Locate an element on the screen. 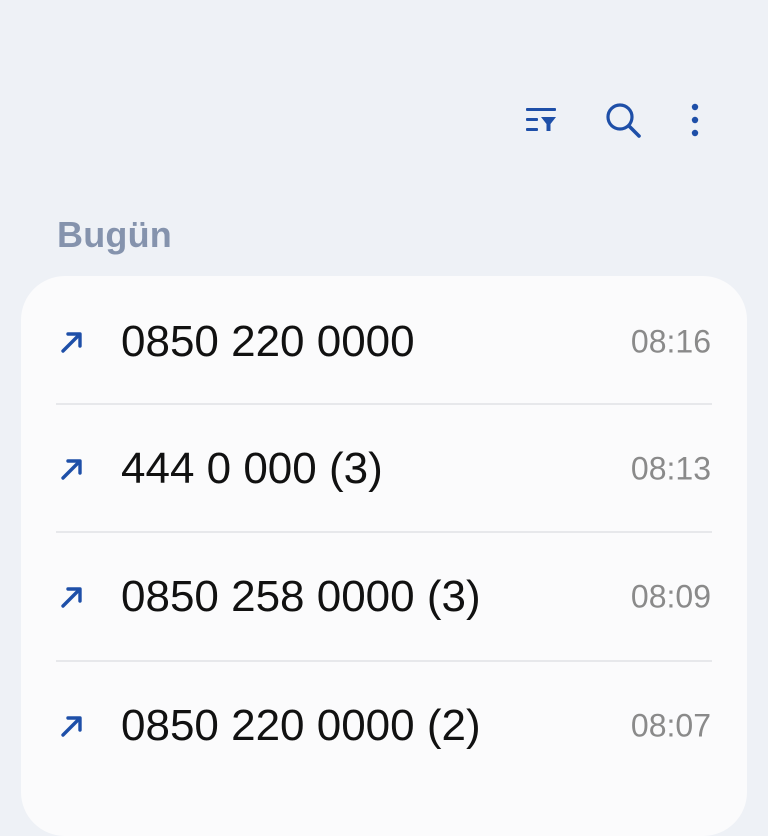  call-time: 08:13 is located at coordinates (670, 468).